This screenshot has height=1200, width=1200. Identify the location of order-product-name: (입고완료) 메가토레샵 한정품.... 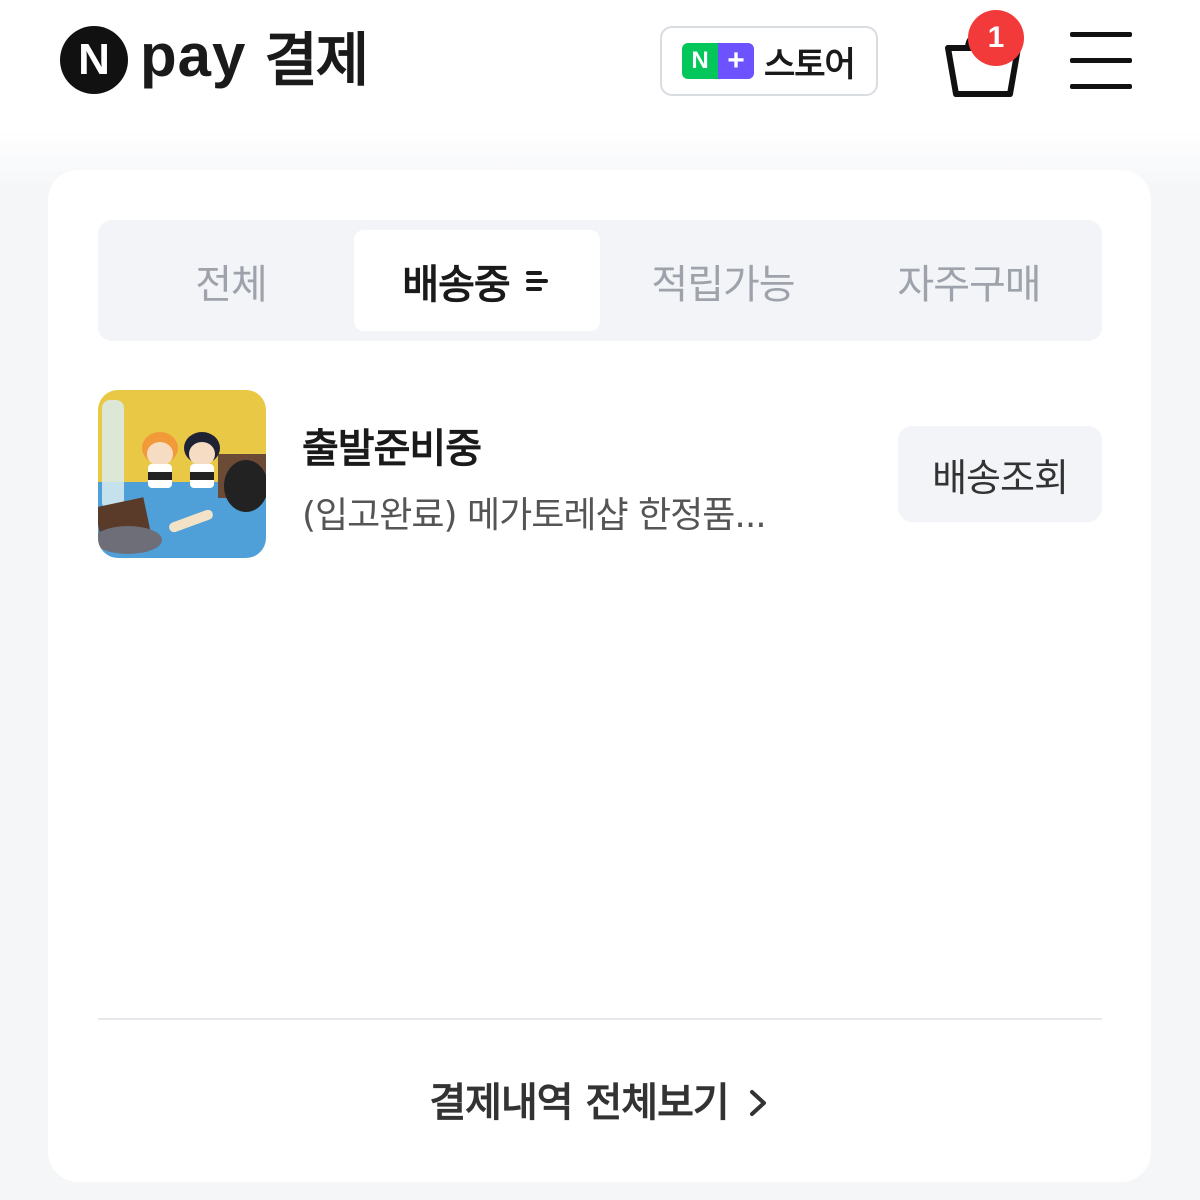
(534, 512).